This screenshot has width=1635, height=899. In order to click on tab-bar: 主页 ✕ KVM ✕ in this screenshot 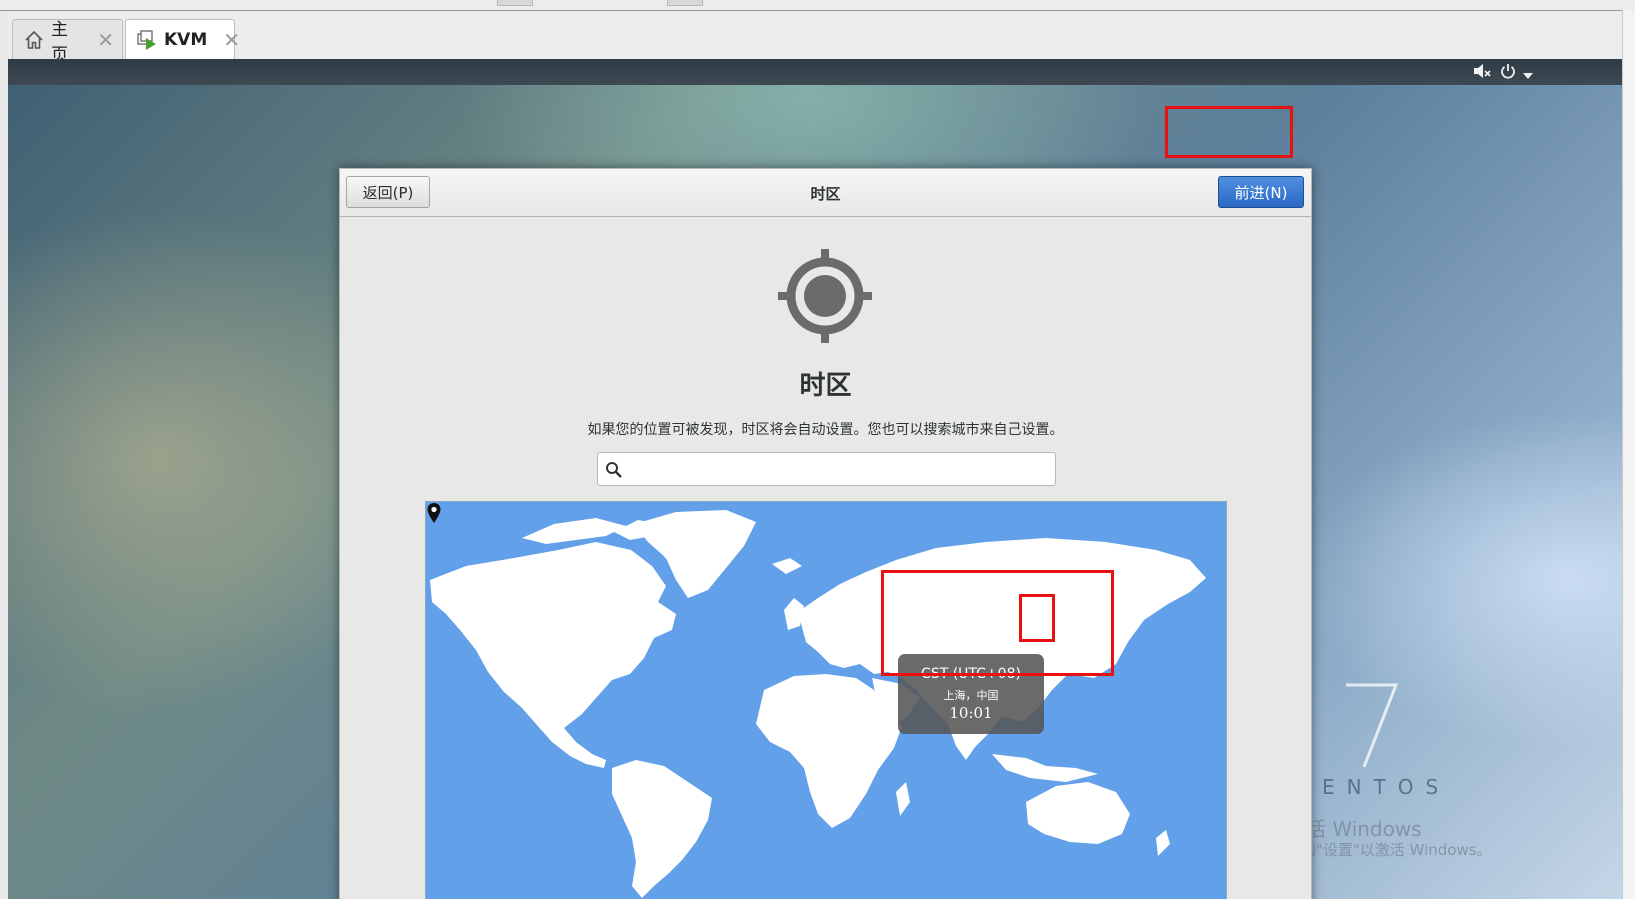, I will do `click(815, 38)`.